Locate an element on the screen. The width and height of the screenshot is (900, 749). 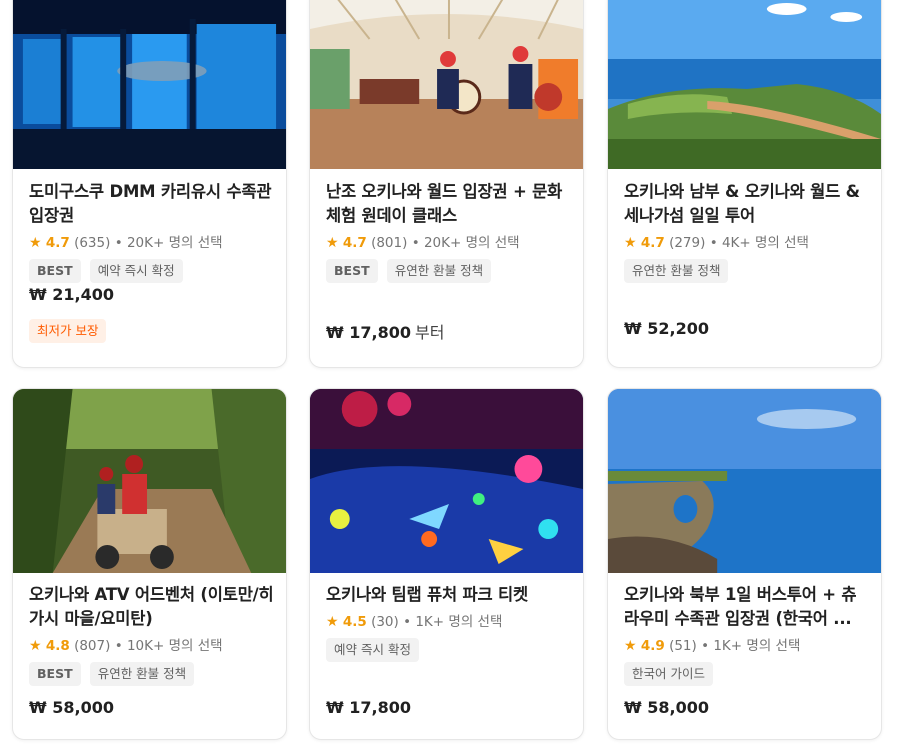
product-title: 오키나와 팀랩 퓨처 파크 티켓 is located at coordinates (448, 595).